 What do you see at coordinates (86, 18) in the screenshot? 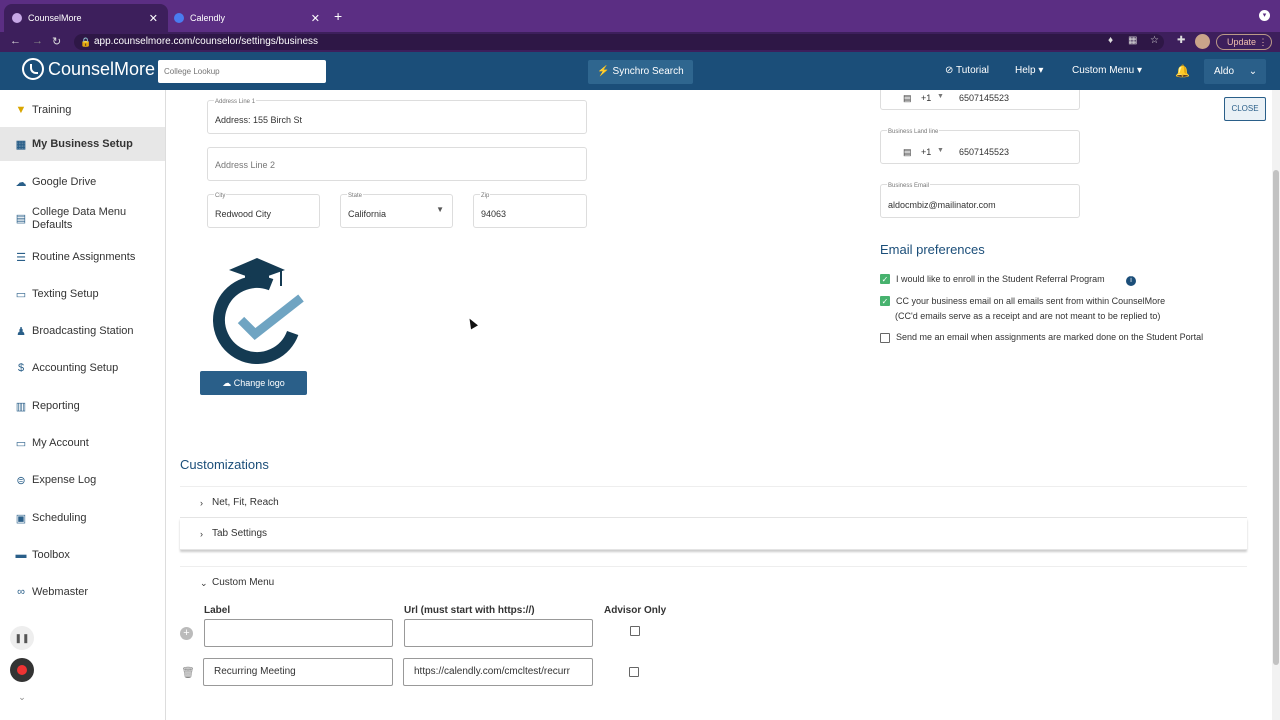
I see `browser-tab-counselmore: CounselMore ✕` at bounding box center [86, 18].